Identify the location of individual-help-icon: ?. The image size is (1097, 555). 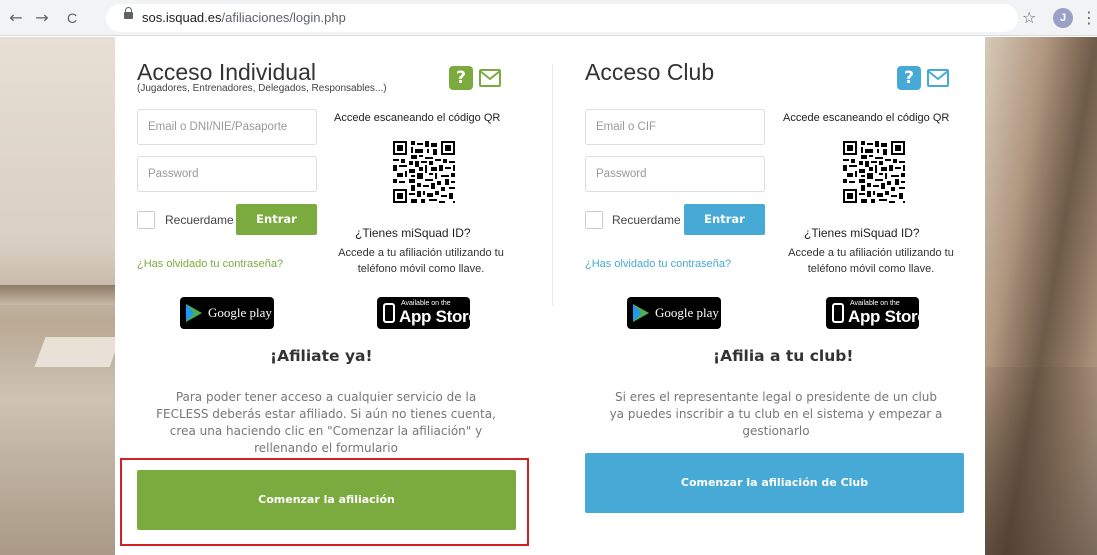
(461, 78).